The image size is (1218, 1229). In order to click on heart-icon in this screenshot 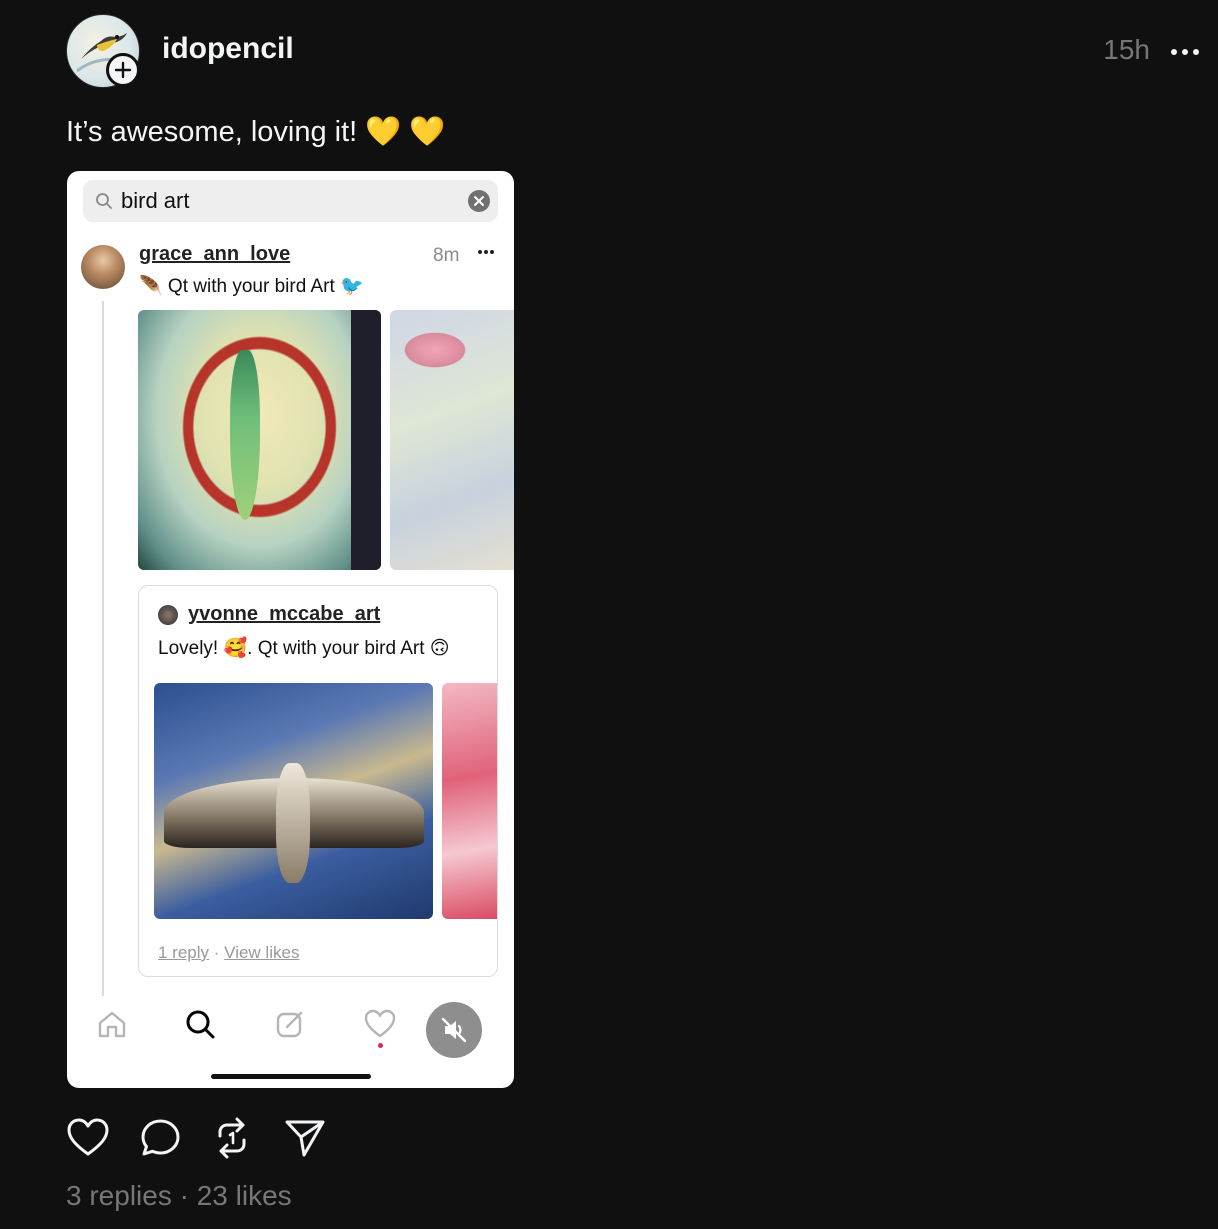, I will do `click(380, 1024)`.